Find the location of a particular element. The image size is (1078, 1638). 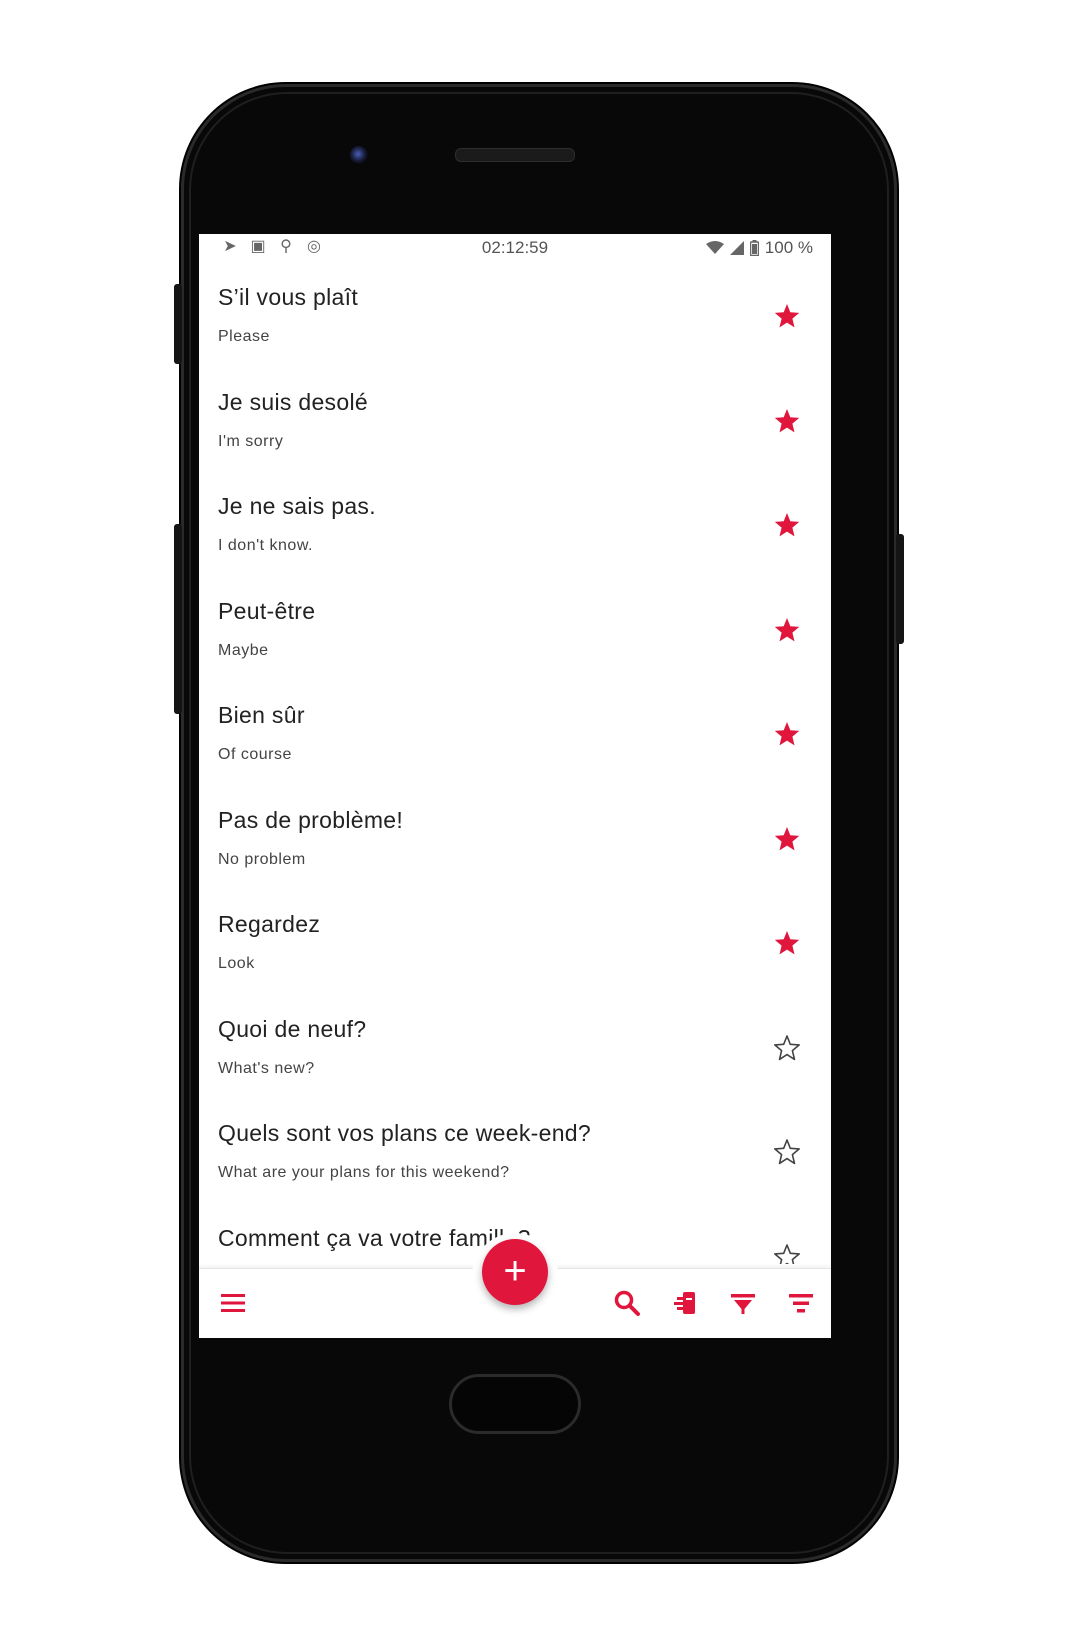

menu-icon is located at coordinates (233, 1303).